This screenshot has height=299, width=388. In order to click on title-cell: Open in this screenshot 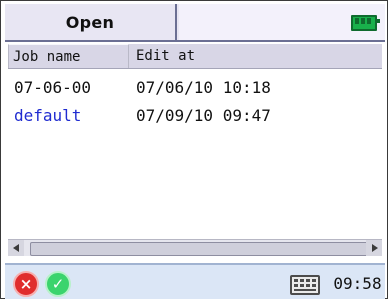, I will do `click(91, 22)`.